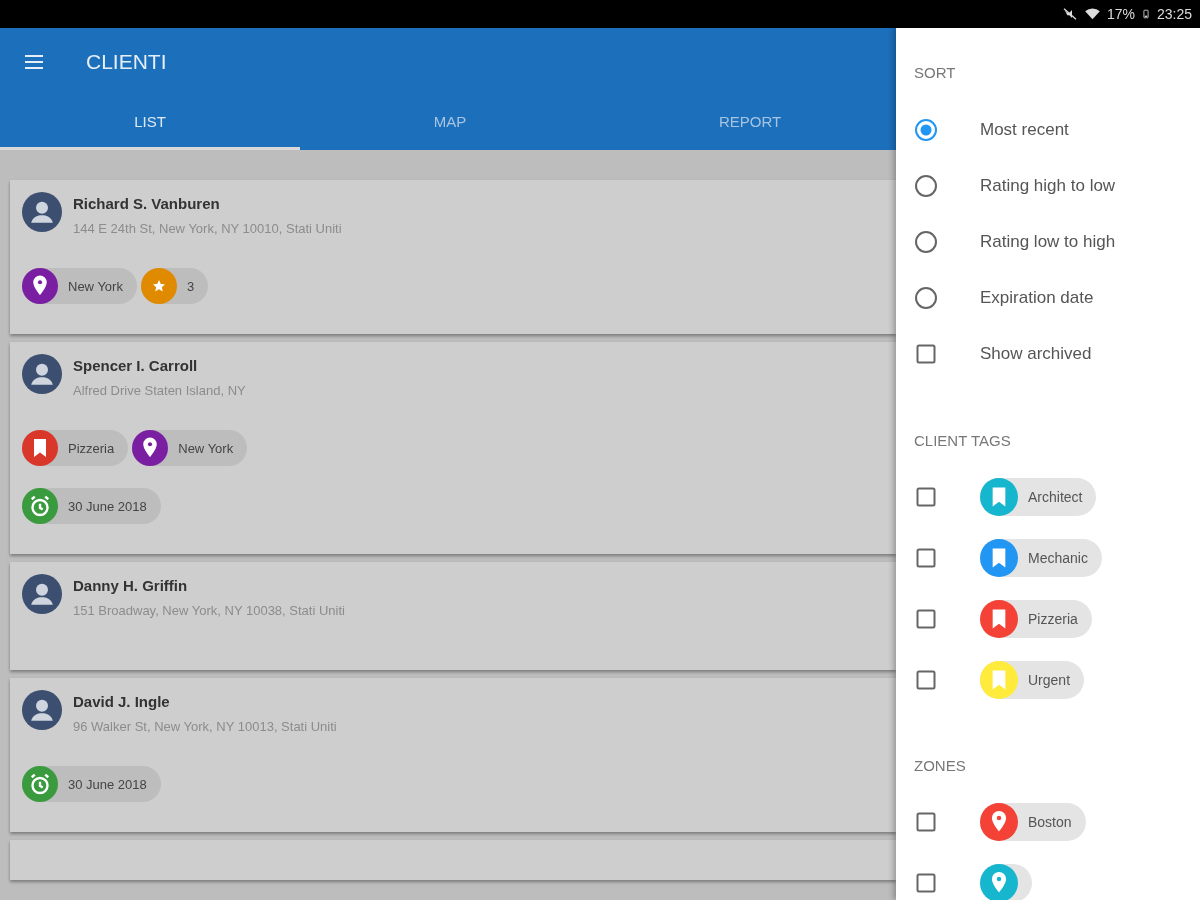 The image size is (1200, 900). What do you see at coordinates (1037, 298) in the screenshot?
I see `option-label: Expiration date` at bounding box center [1037, 298].